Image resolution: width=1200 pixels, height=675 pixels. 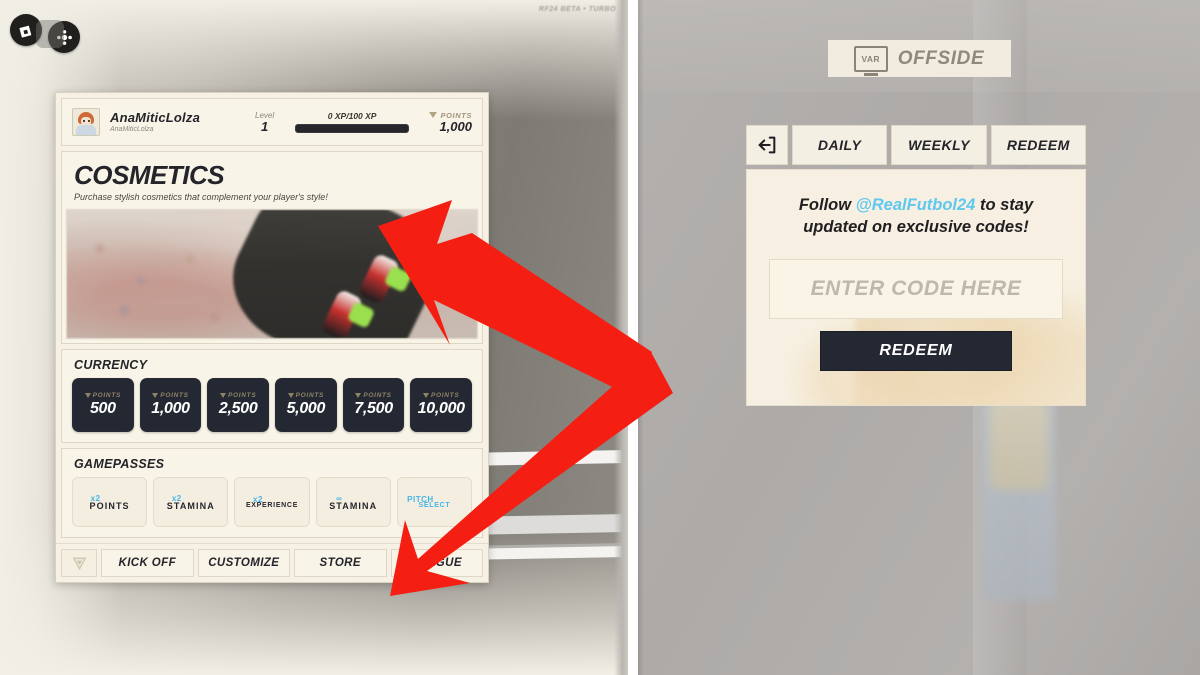 I want to click on currency-section-title: CURRENCY, so click(x=111, y=365).